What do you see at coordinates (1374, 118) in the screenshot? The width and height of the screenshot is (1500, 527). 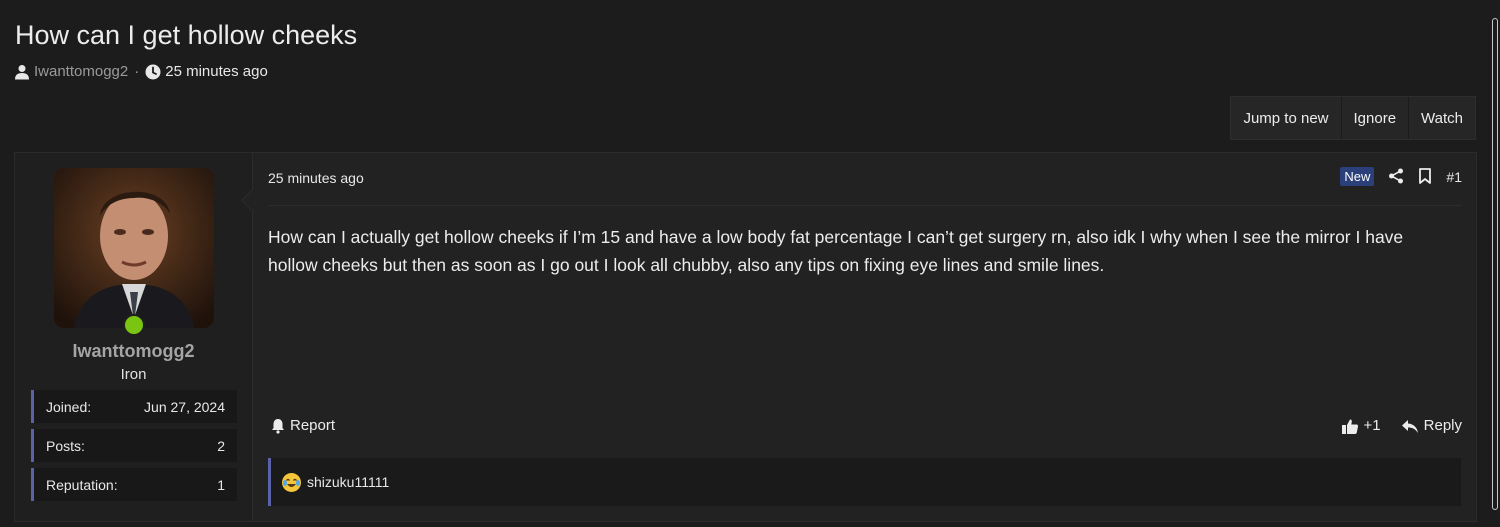 I see `ignore-button: Ignore` at bounding box center [1374, 118].